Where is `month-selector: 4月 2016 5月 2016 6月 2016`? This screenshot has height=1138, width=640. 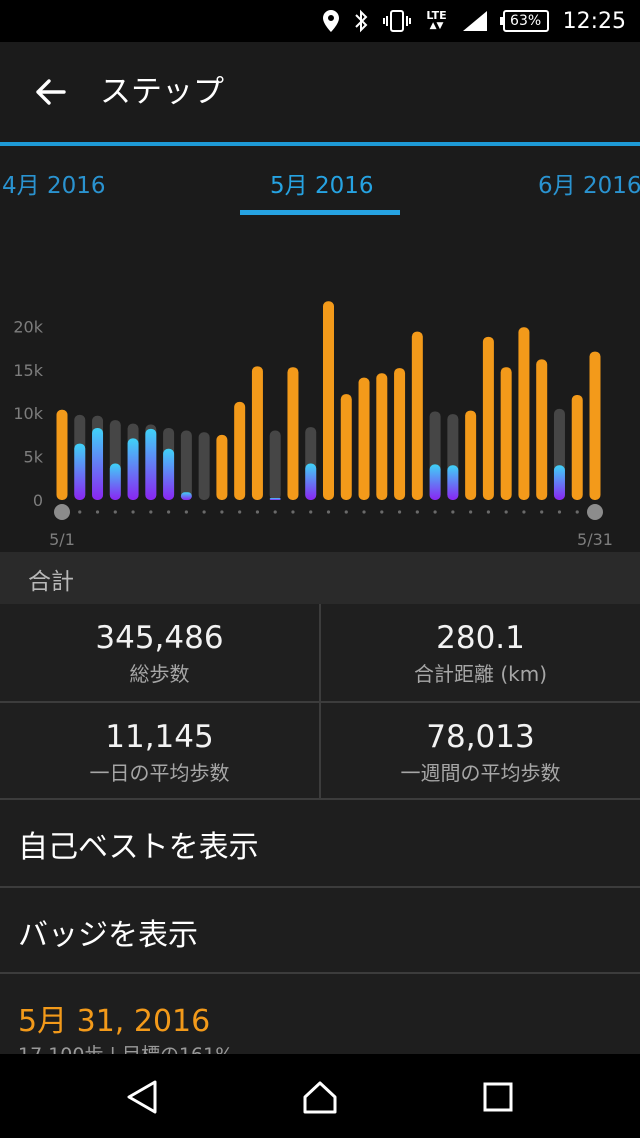
month-selector: 4月 2016 5月 2016 6月 2016 is located at coordinates (320, 182).